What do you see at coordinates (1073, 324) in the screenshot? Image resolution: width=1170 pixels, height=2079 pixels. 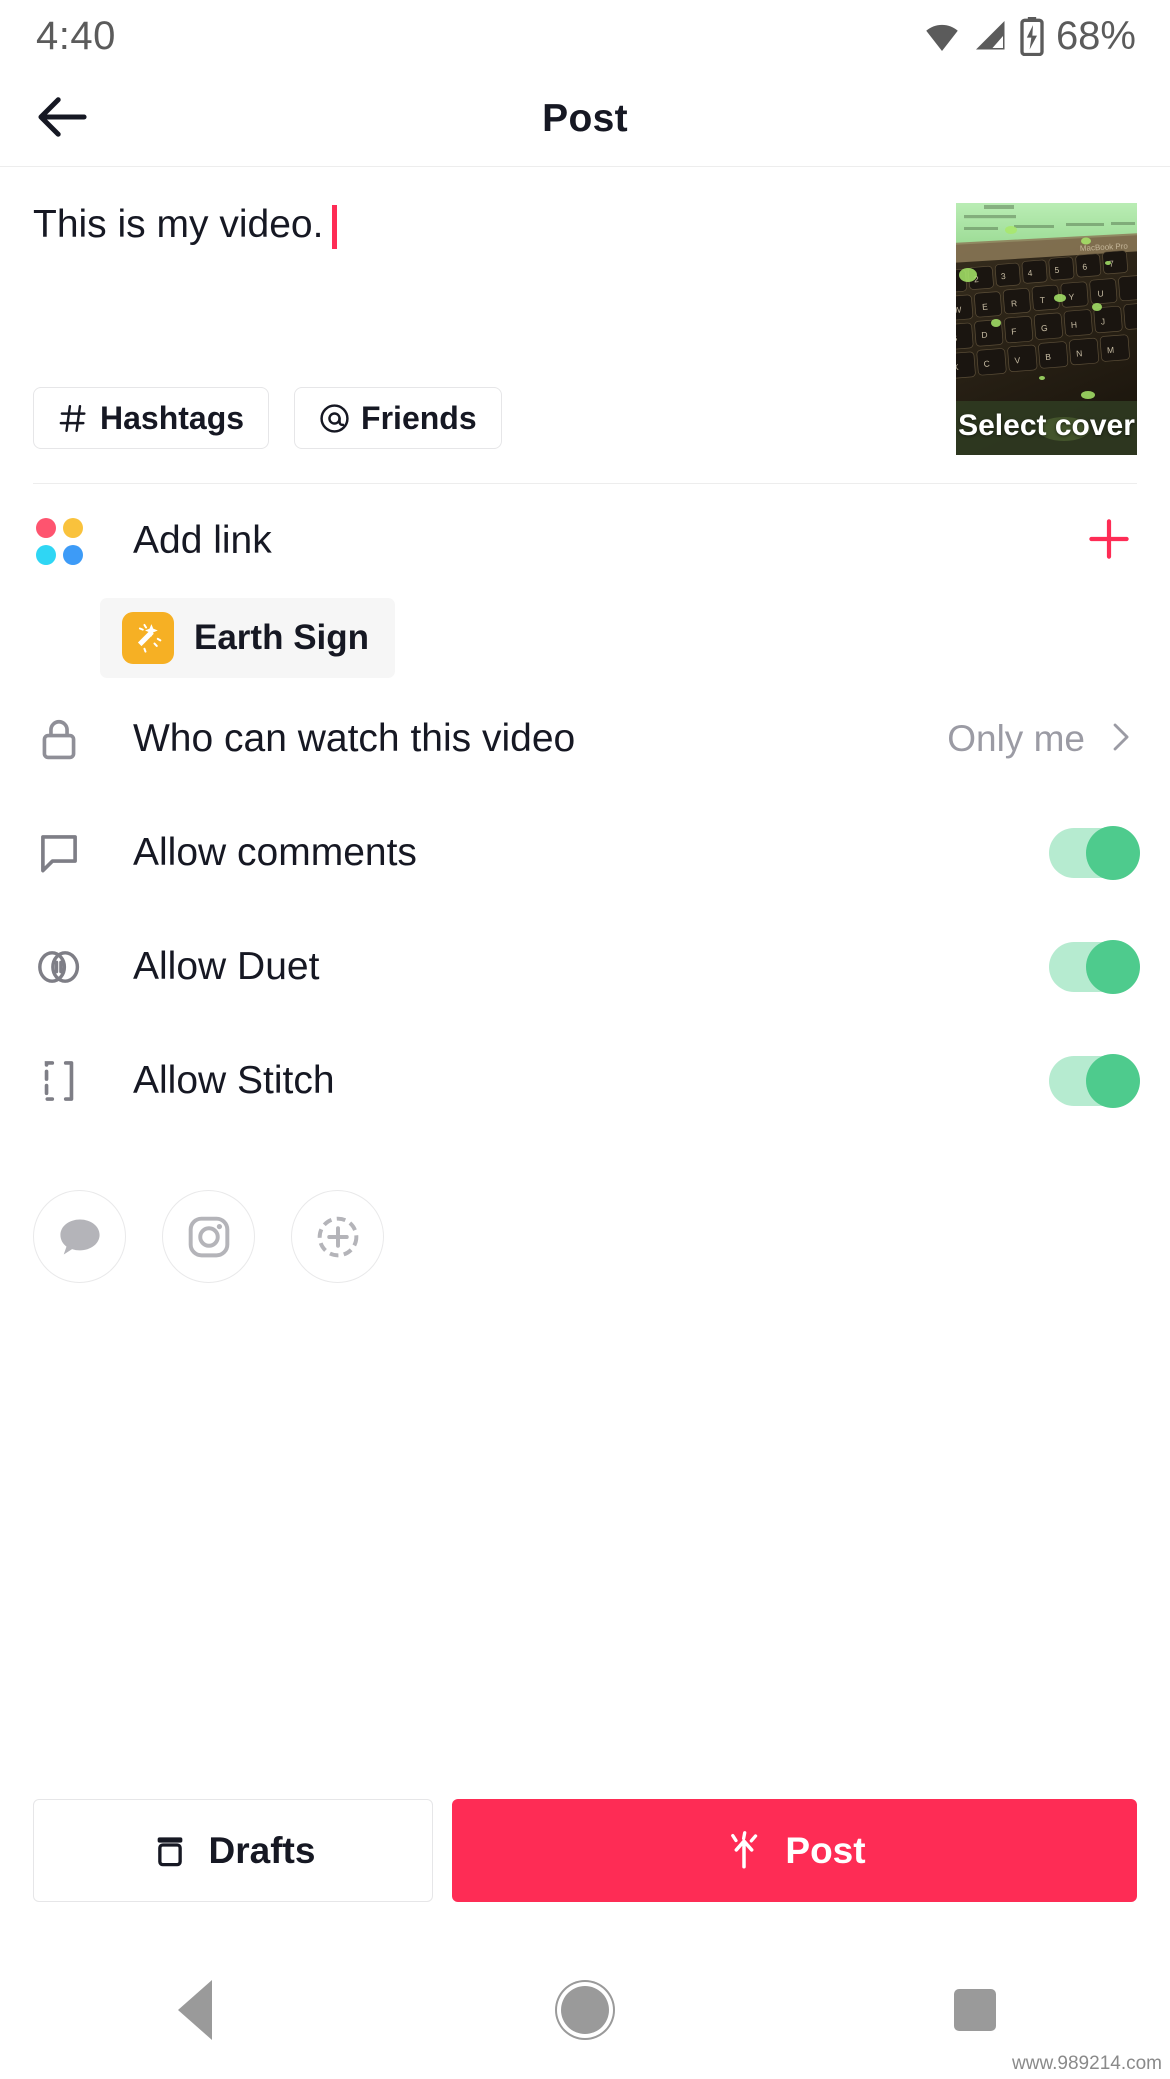 I see `svg-text: H` at bounding box center [1073, 324].